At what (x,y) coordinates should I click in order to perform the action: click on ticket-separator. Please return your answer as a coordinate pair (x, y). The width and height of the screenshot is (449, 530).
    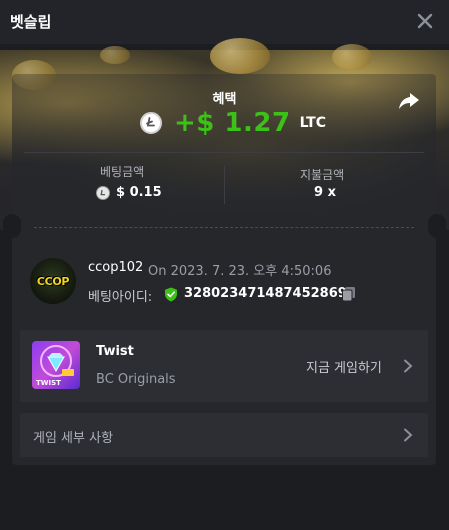
    Looking at the image, I should click on (224, 227).